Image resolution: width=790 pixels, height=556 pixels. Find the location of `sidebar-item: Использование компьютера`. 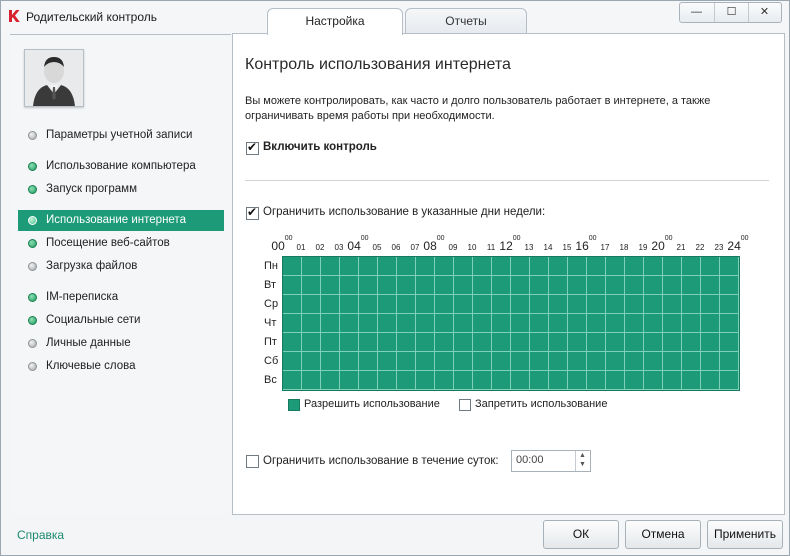

sidebar-item: Использование компьютера is located at coordinates (121, 166).